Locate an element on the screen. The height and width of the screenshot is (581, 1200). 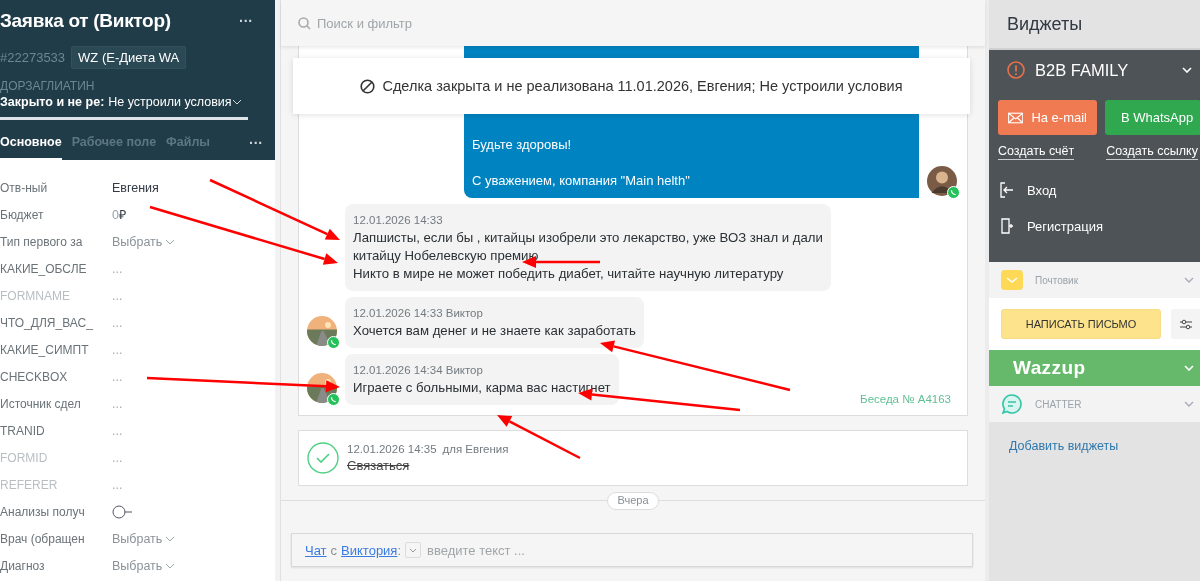
register-link: Регистрация is located at coordinates (1099, 226).